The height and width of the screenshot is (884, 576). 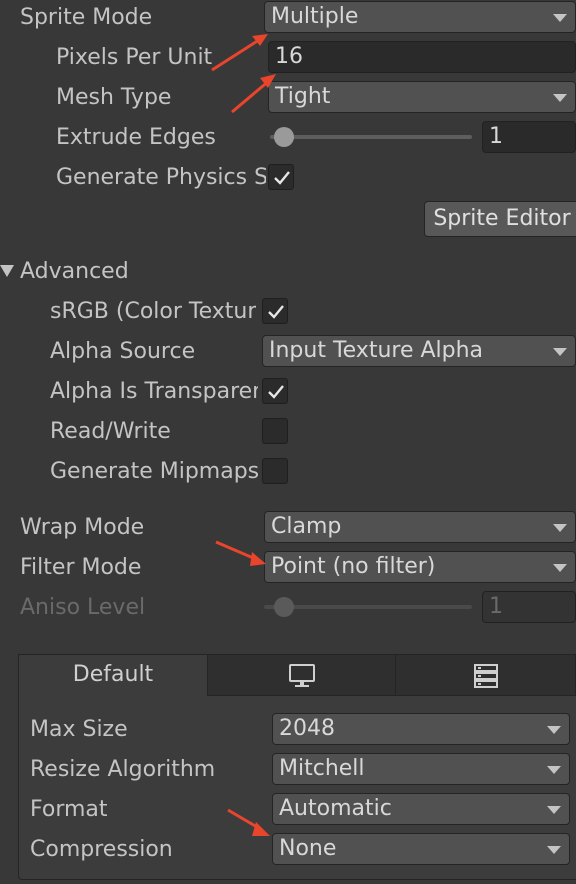 What do you see at coordinates (353, 566) in the screenshot?
I see `filter-mode-value: Point (no filter)` at bounding box center [353, 566].